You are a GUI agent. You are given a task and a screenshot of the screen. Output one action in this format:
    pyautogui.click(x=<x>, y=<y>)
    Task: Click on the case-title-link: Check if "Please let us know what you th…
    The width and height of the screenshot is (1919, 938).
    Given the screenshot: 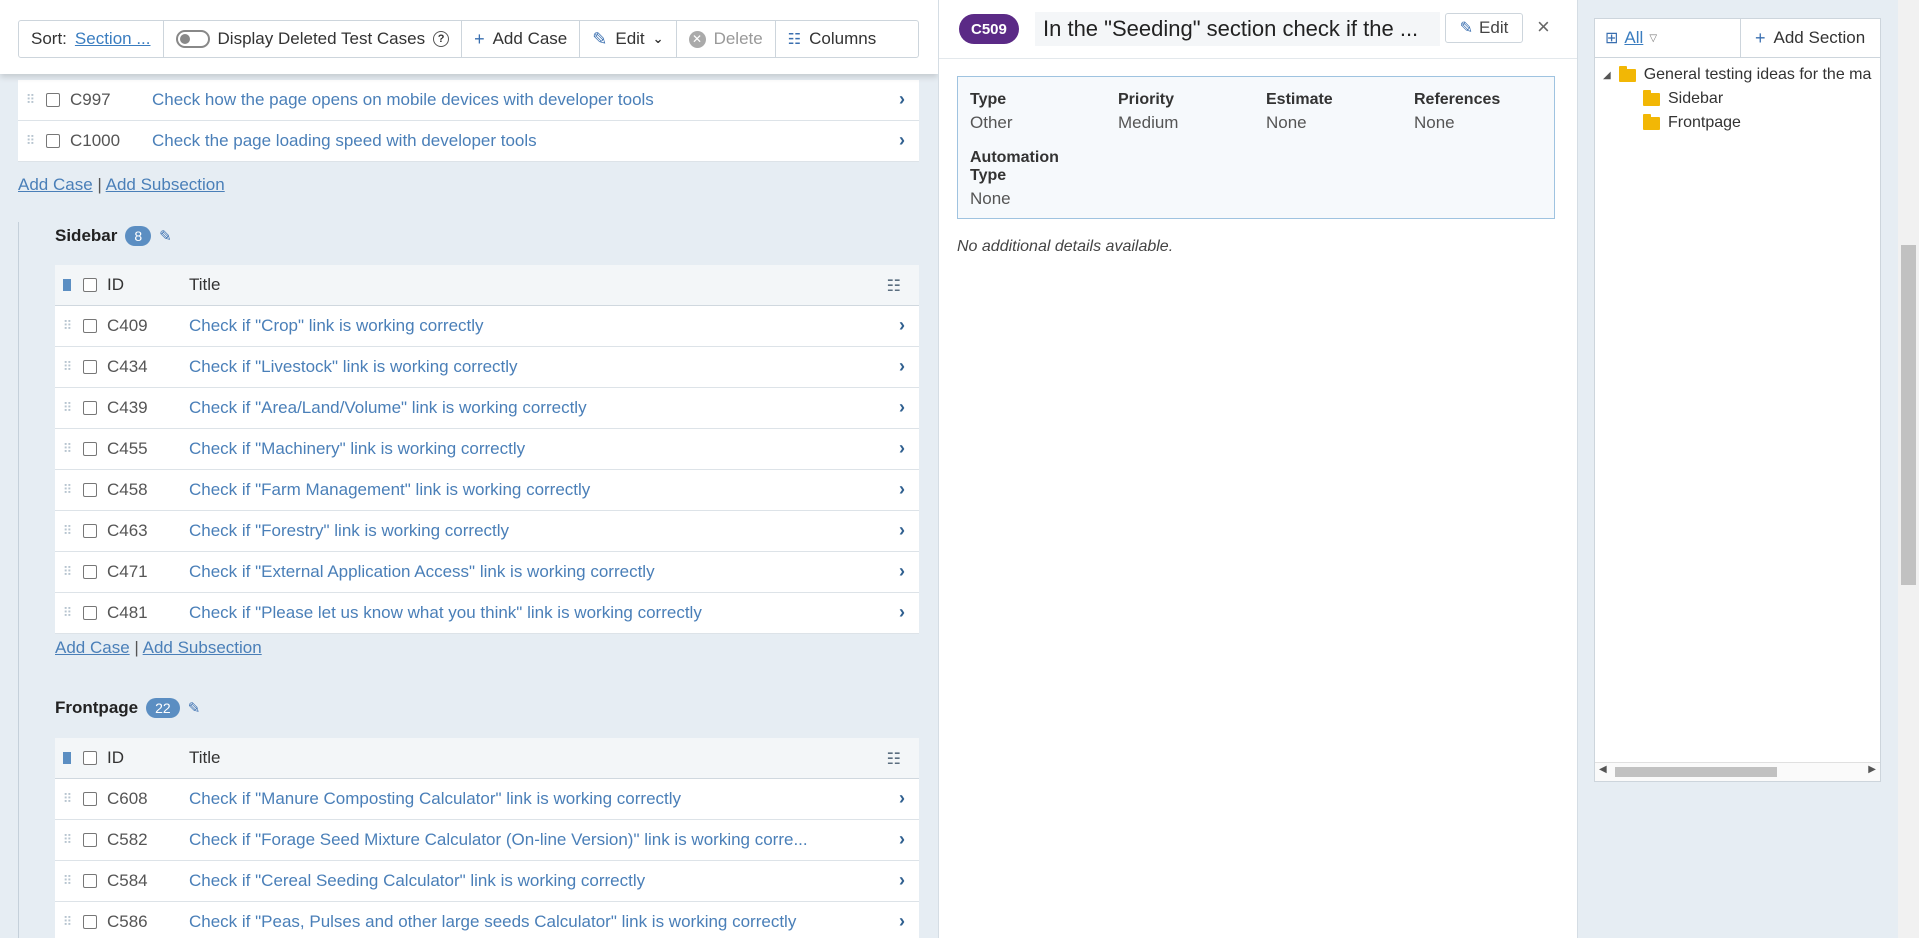 What is the action you would take?
    pyautogui.click(x=554, y=613)
    